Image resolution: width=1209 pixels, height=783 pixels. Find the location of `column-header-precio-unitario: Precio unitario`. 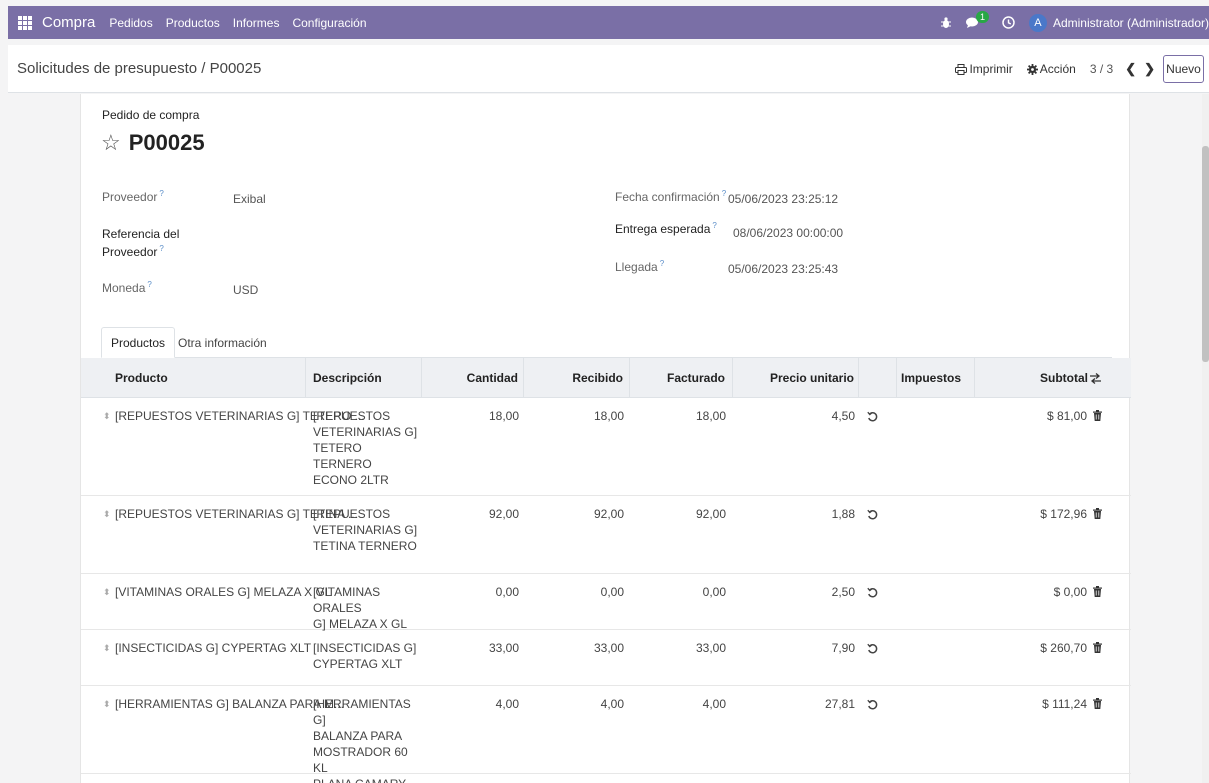

column-header-precio-unitario: Precio unitario is located at coordinates (796, 378).